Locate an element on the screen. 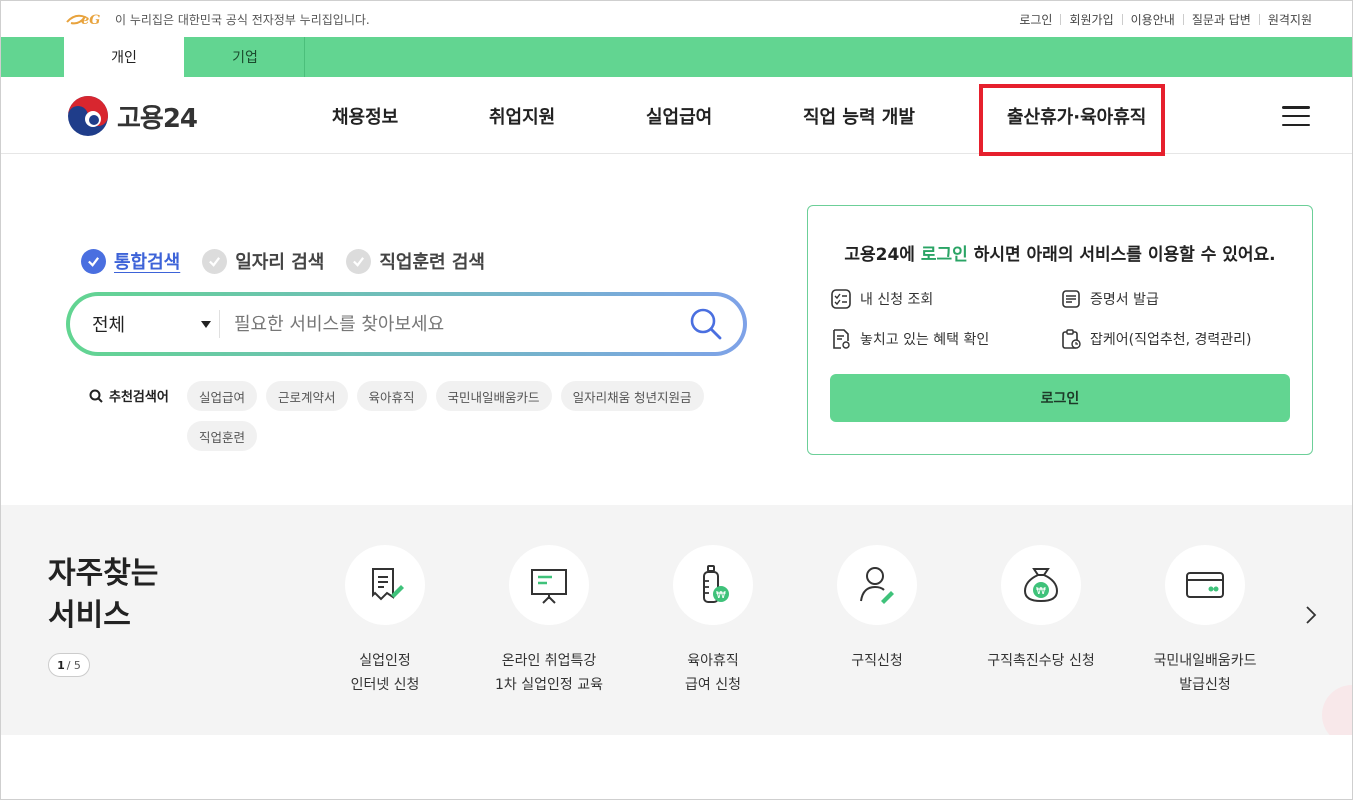 The image size is (1353, 800). hamburger-menu-icon is located at coordinates (1296, 116).